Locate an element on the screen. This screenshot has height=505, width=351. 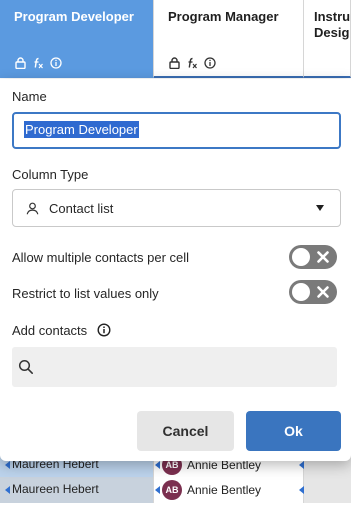
column-header-instructional-design: Instru Desig is located at coordinates (327, 39).